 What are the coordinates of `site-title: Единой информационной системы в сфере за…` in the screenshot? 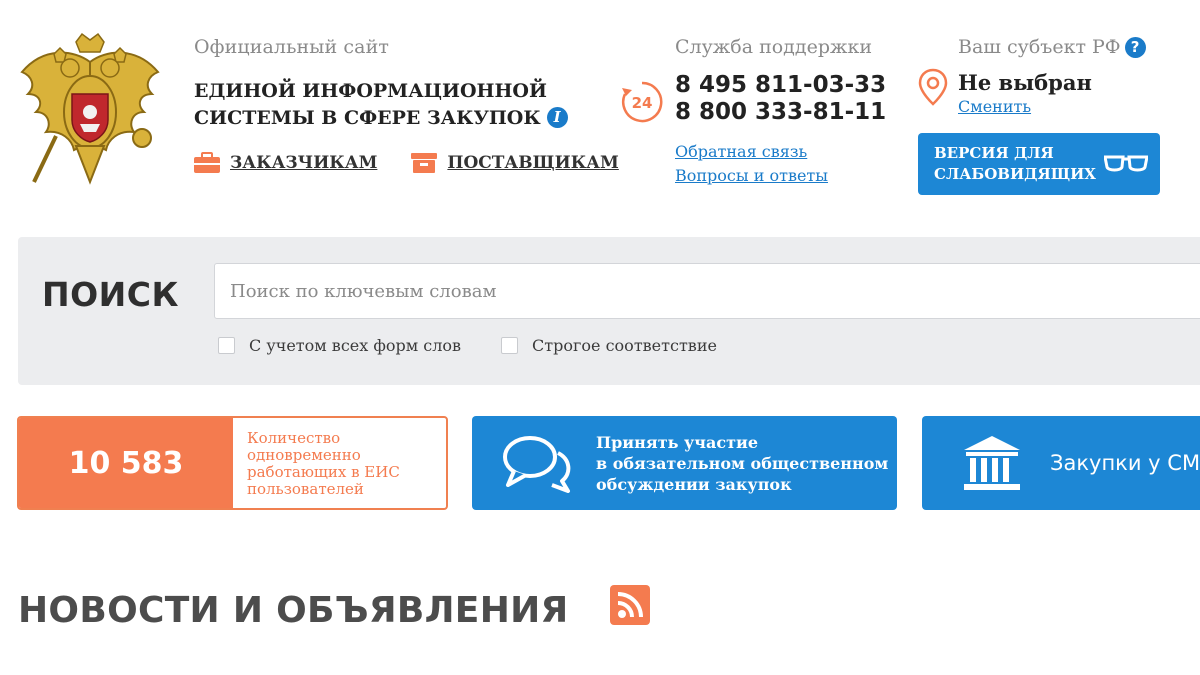 It's located at (381, 105).